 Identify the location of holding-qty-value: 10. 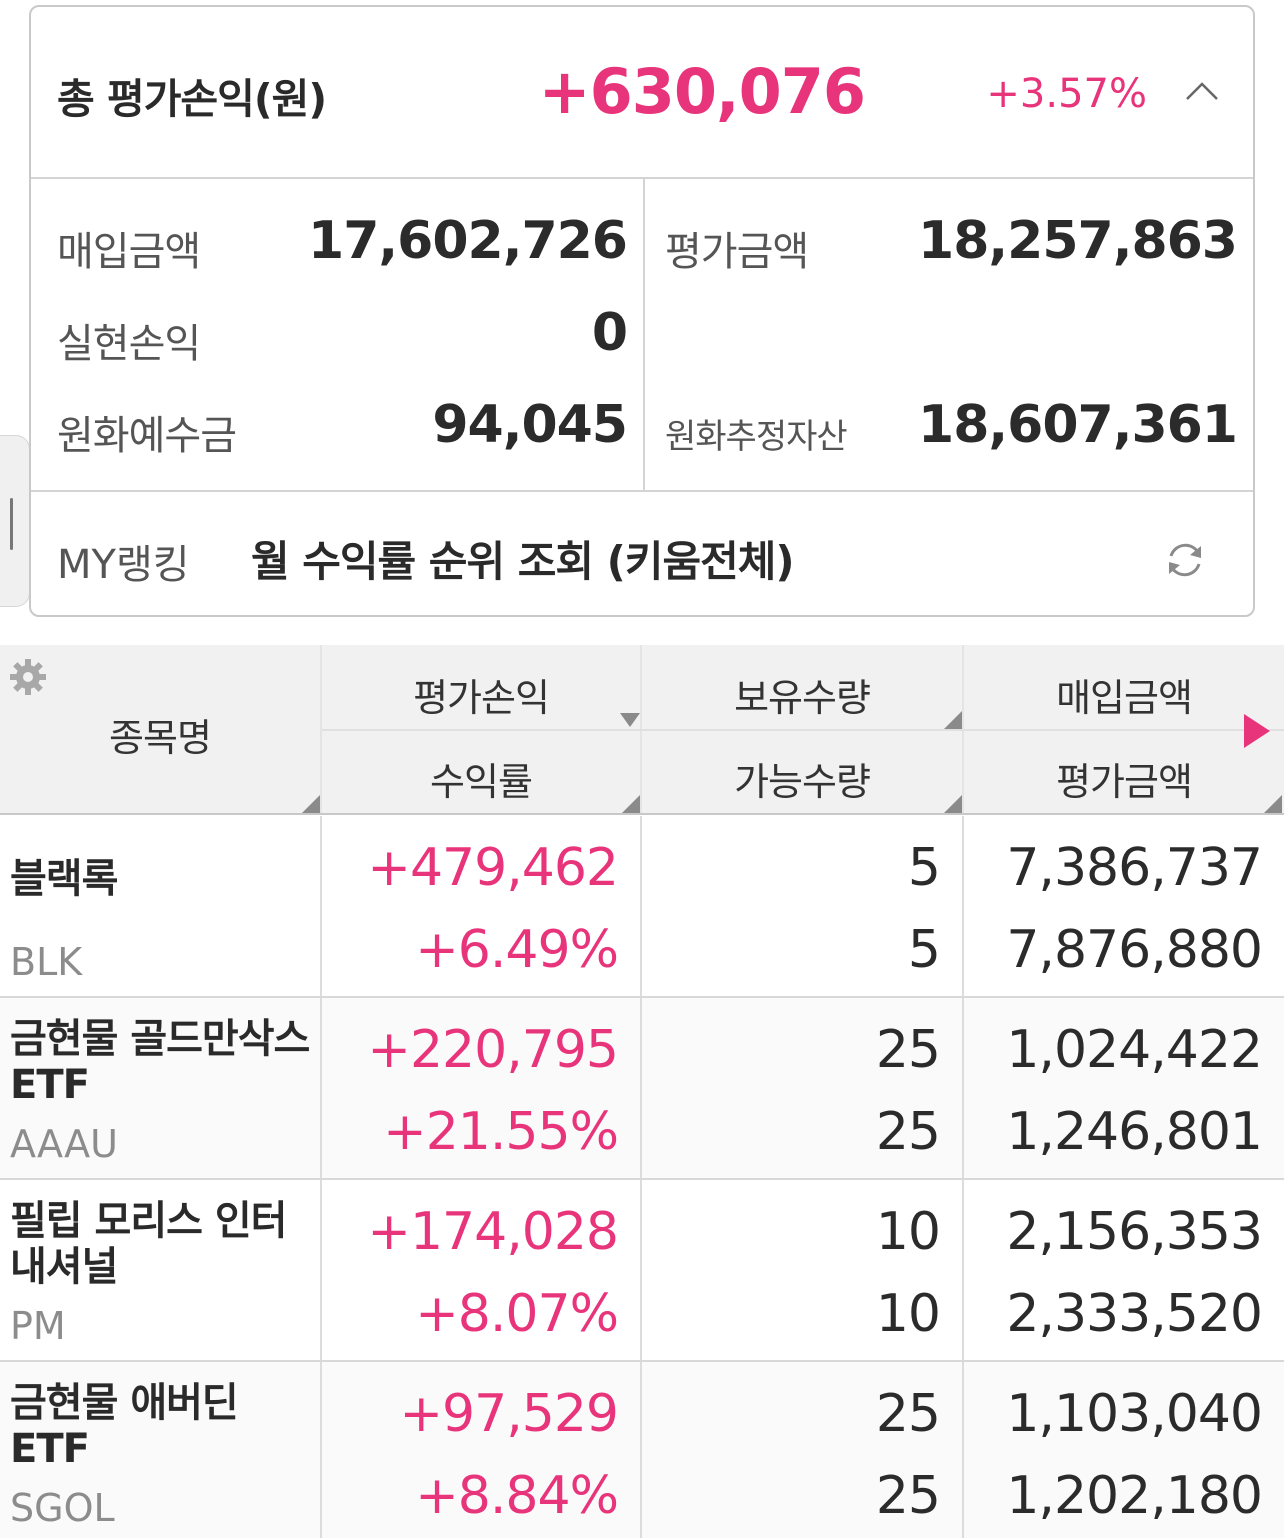
(908, 1232).